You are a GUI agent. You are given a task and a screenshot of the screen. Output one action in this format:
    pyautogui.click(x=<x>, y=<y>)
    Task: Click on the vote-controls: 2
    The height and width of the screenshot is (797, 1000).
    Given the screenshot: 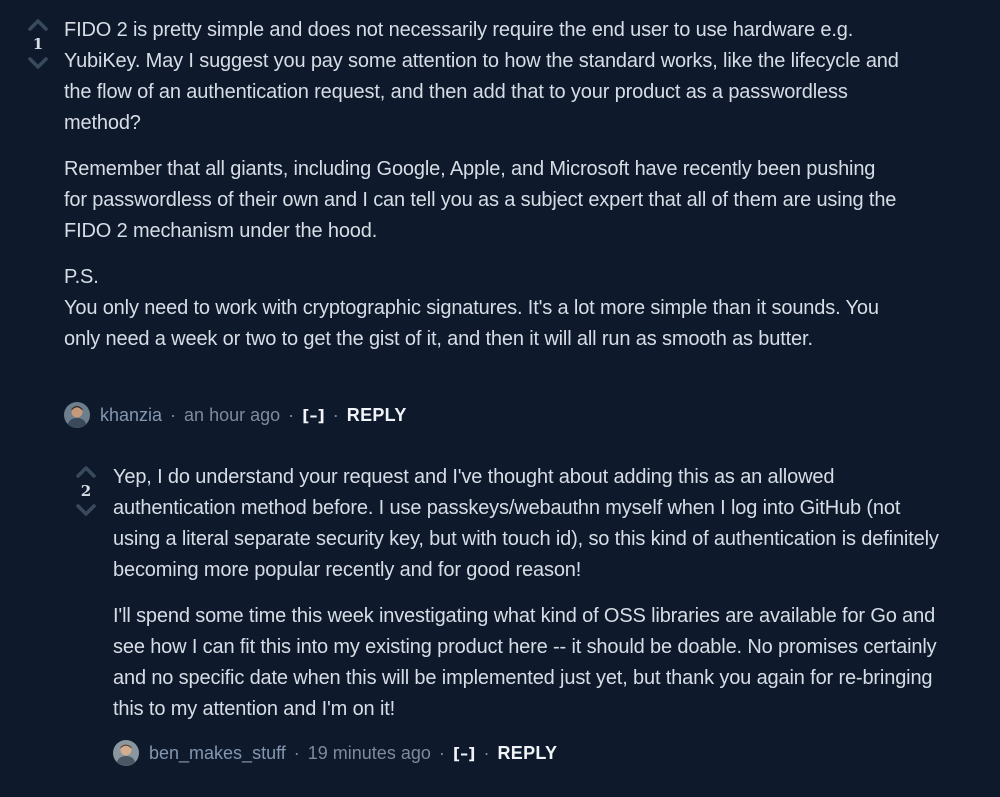 What is the action you would take?
    pyautogui.click(x=86, y=491)
    